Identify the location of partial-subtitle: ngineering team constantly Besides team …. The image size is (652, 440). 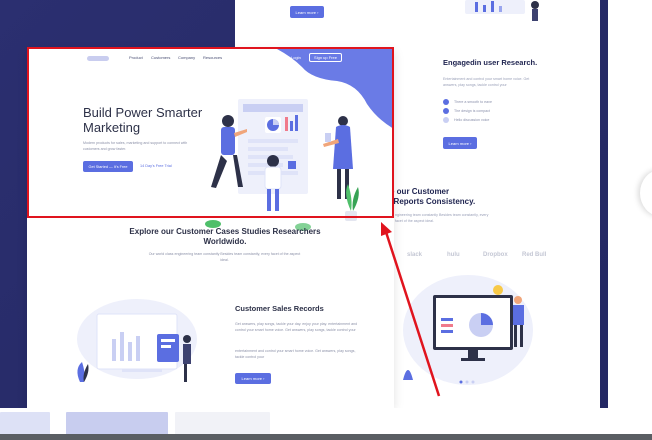
(442, 218).